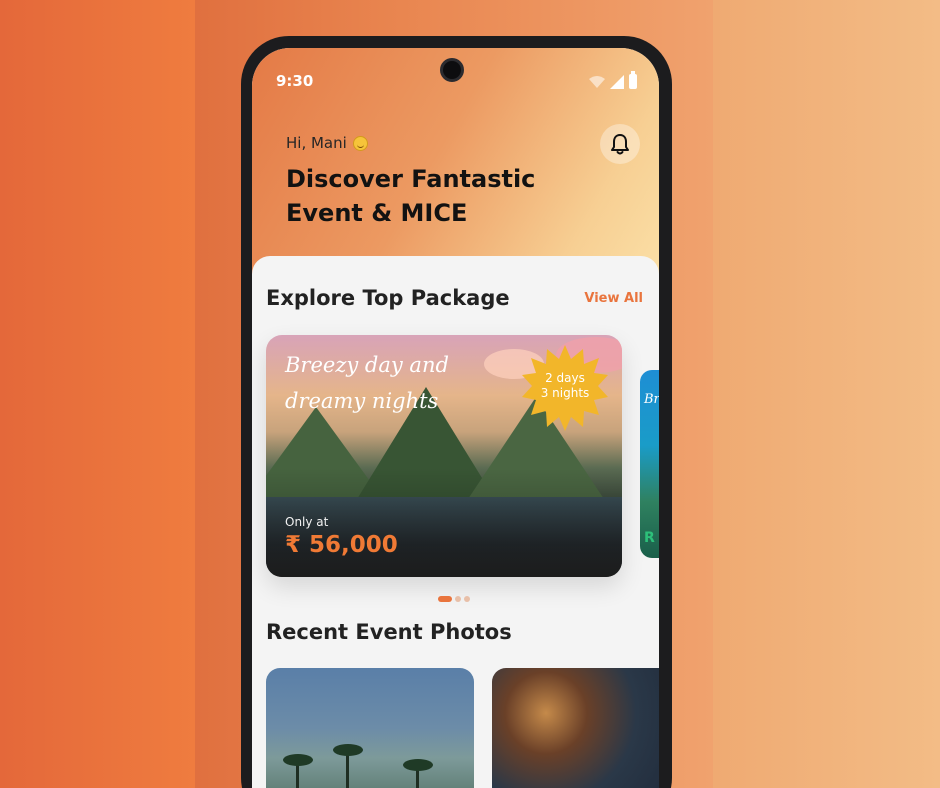  I want to click on status-time: 9:30, so click(295, 81).